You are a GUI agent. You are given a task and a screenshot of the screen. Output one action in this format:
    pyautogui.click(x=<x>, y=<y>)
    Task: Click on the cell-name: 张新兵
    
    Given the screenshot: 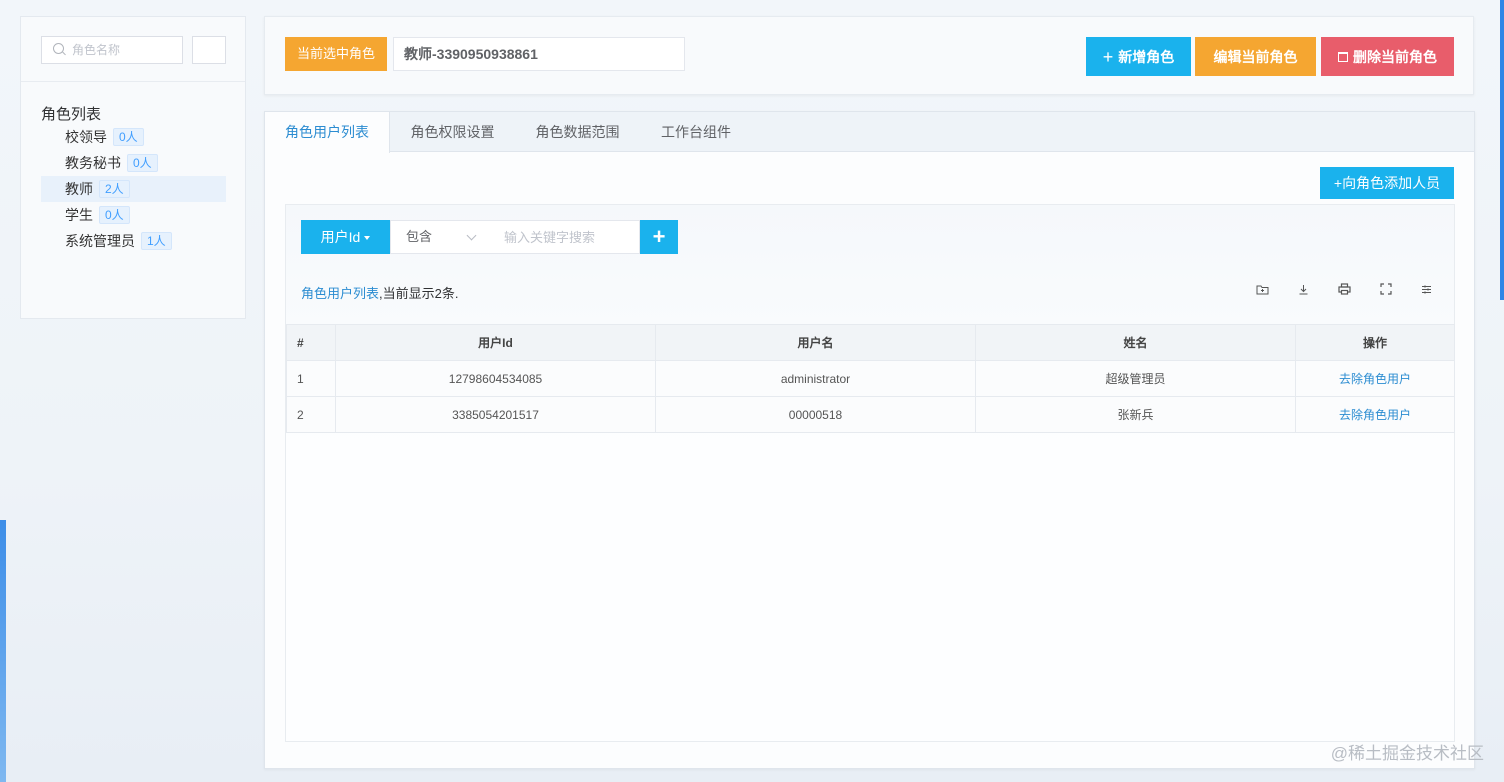 What is the action you would take?
    pyautogui.click(x=1135, y=414)
    